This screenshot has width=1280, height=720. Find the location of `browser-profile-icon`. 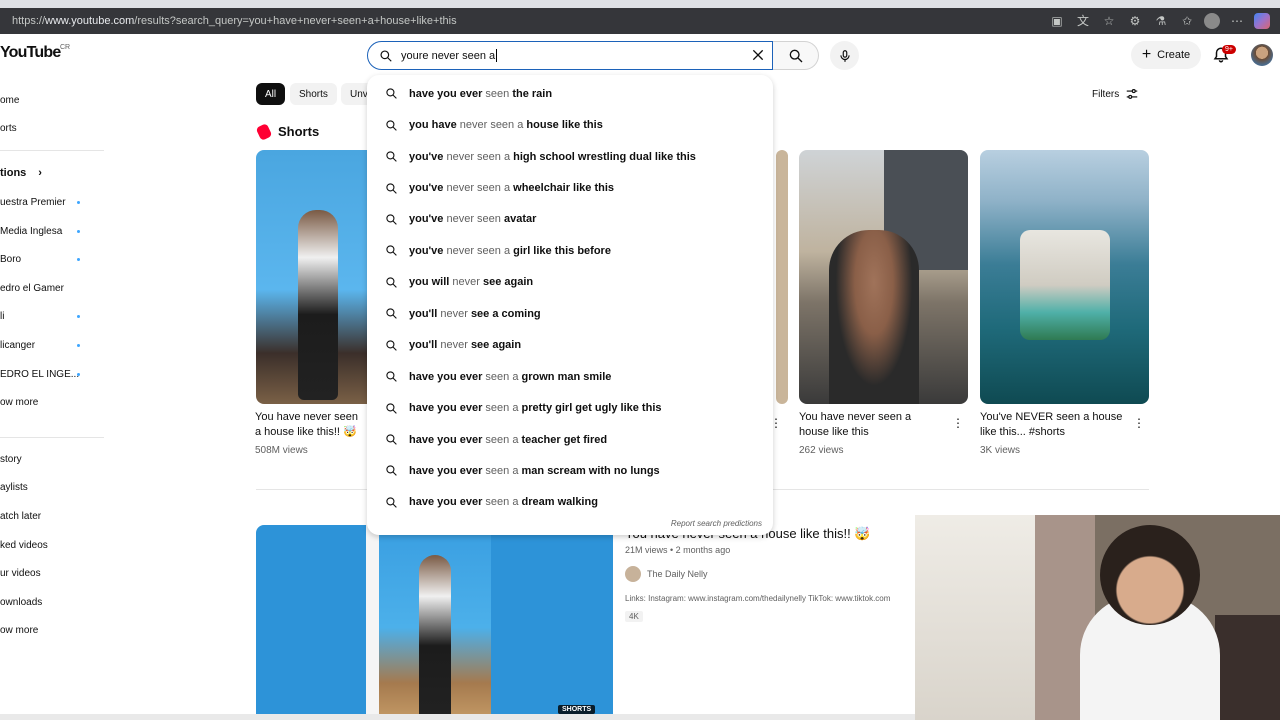

browser-profile-icon is located at coordinates (1212, 21).